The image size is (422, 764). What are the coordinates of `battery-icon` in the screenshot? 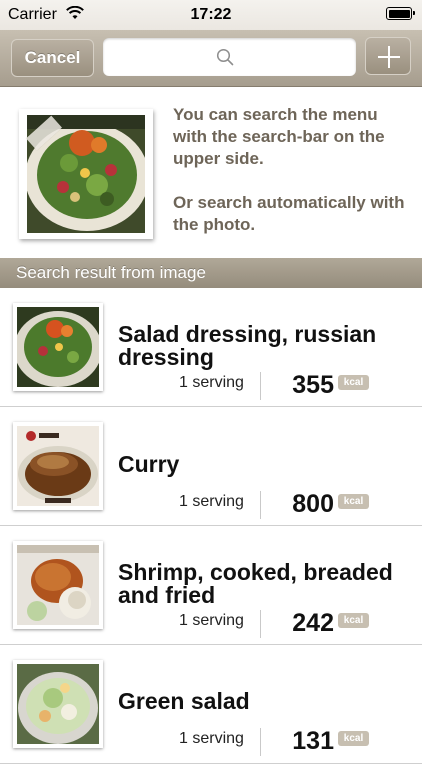 It's located at (400, 13).